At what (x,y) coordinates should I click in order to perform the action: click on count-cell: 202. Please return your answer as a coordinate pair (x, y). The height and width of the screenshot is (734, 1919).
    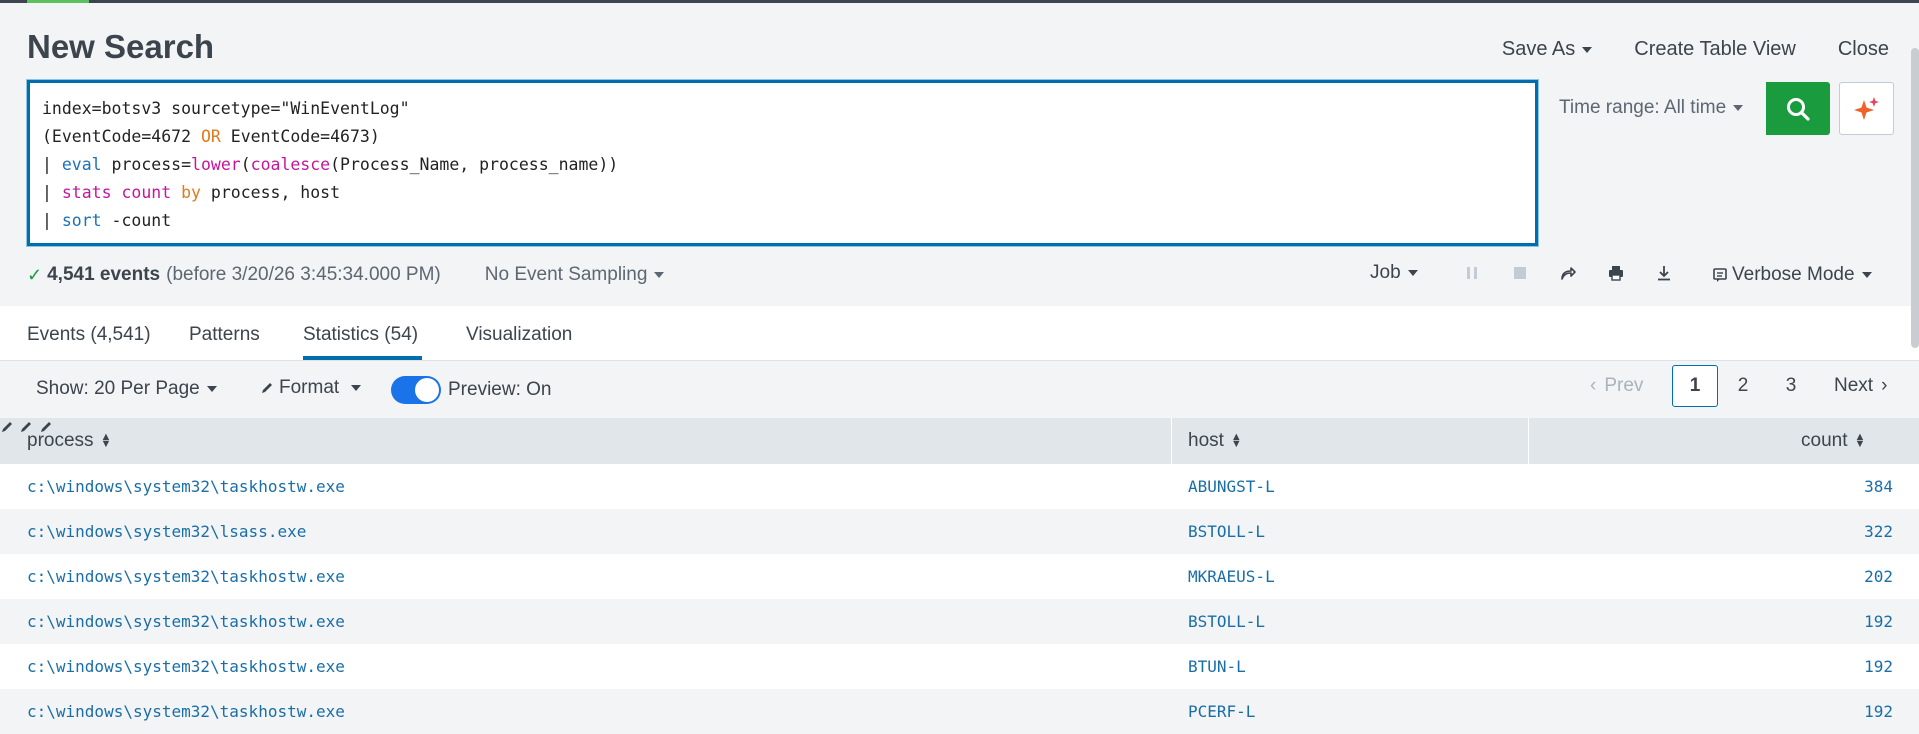
    Looking at the image, I should click on (1878, 576).